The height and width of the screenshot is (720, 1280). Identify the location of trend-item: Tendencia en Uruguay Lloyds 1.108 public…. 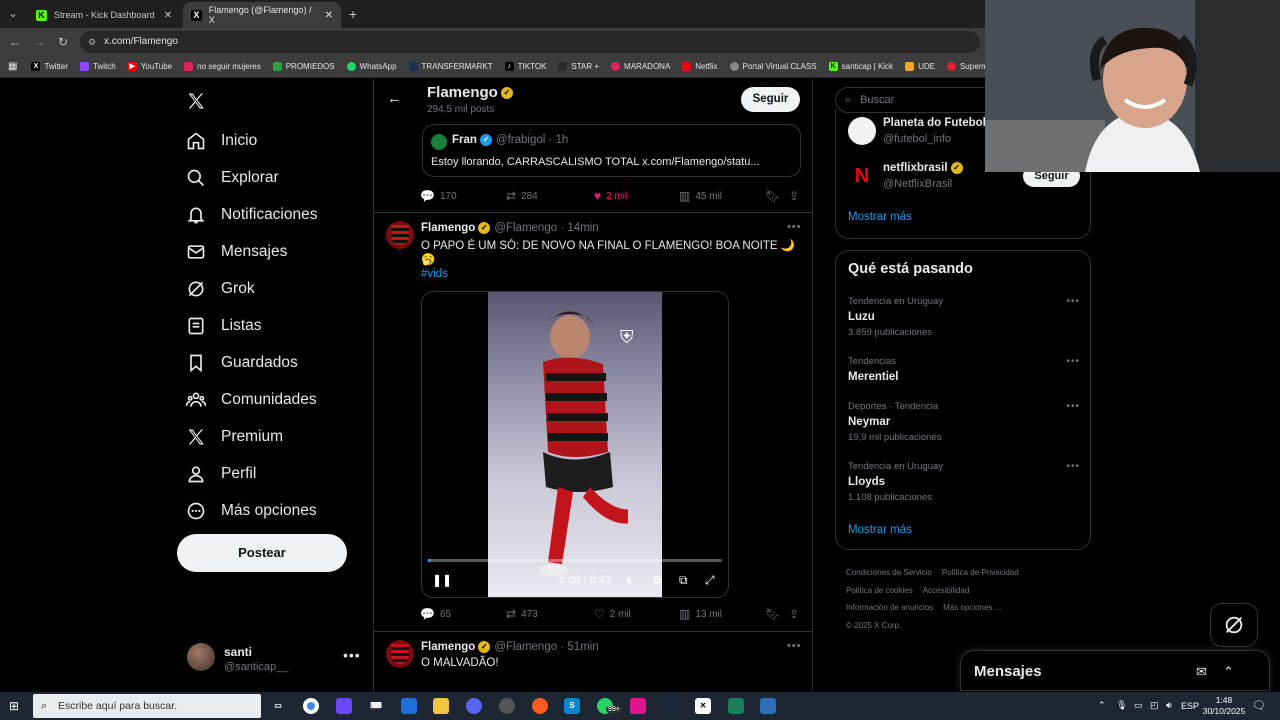
(964, 482).